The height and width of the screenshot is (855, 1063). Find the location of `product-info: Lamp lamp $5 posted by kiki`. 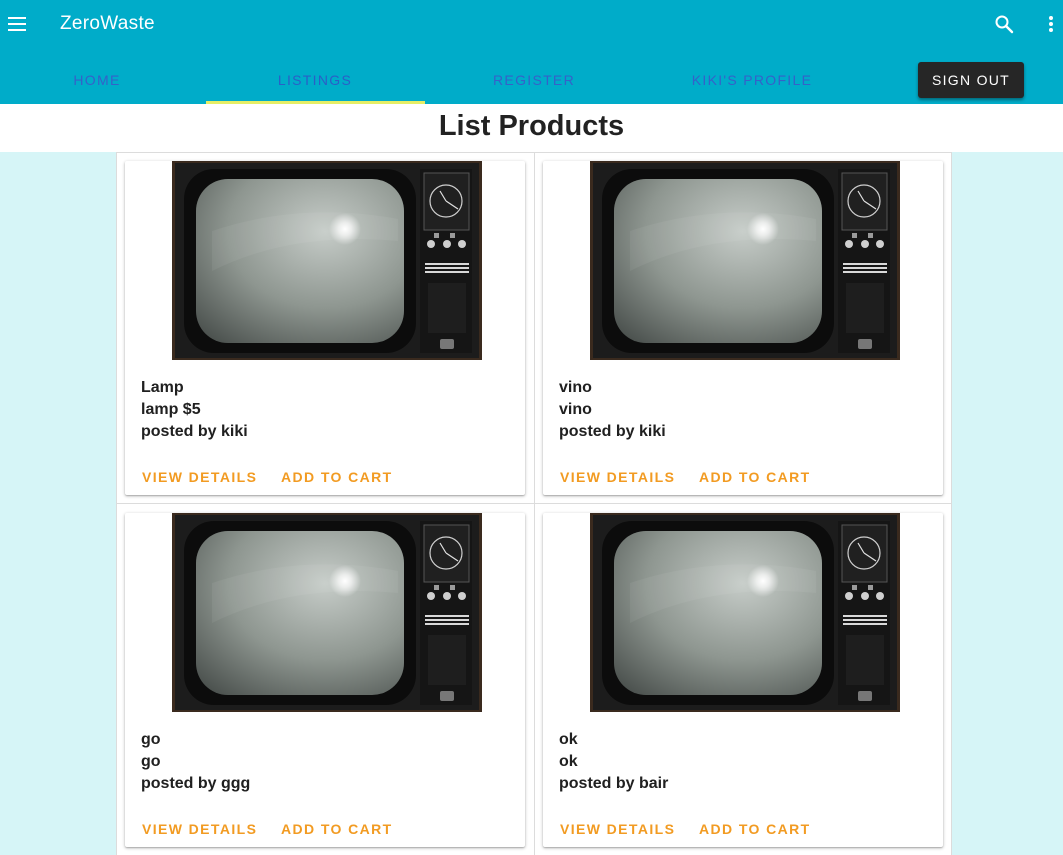

product-info: Lamp lamp $5 posted by kiki is located at coordinates (194, 410).